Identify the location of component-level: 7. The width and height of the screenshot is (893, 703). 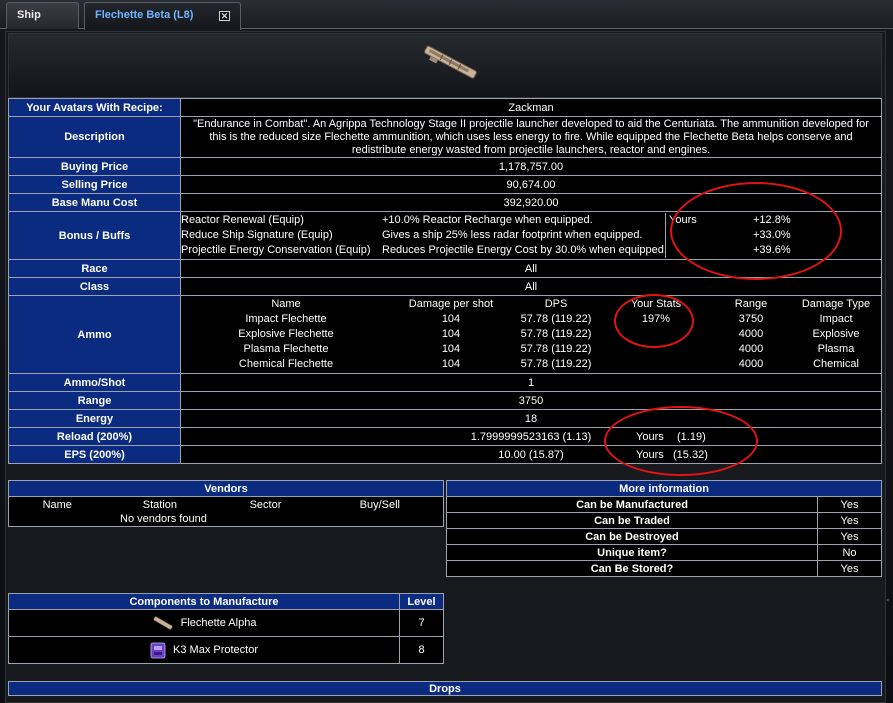
(421, 623).